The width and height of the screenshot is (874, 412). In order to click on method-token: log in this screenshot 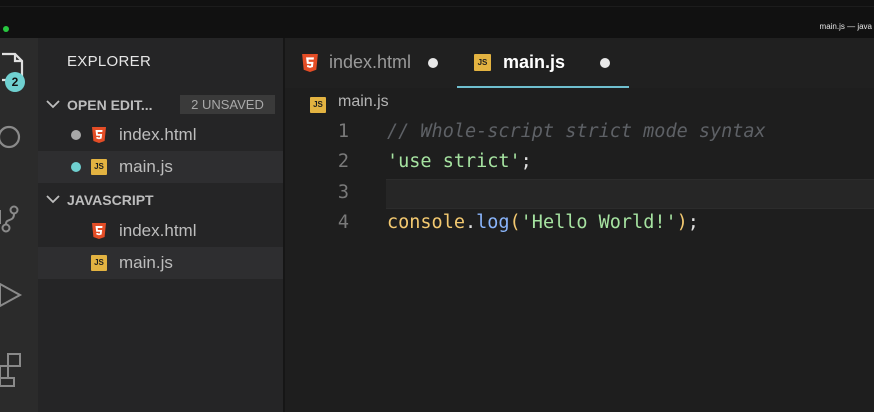, I will do `click(493, 222)`.